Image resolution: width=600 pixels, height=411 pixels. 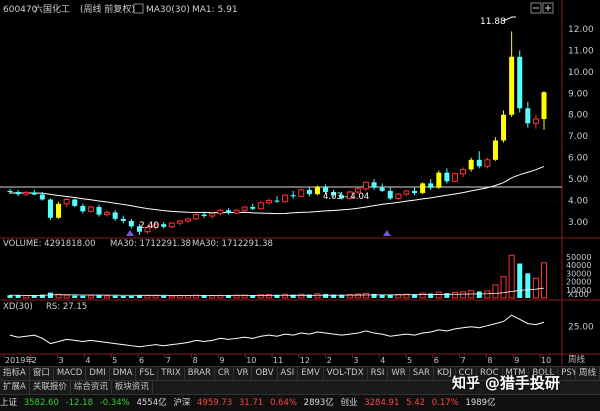 What do you see at coordinates (20, 10) in the screenshot?
I see `stock-code: 600470` at bounding box center [20, 10].